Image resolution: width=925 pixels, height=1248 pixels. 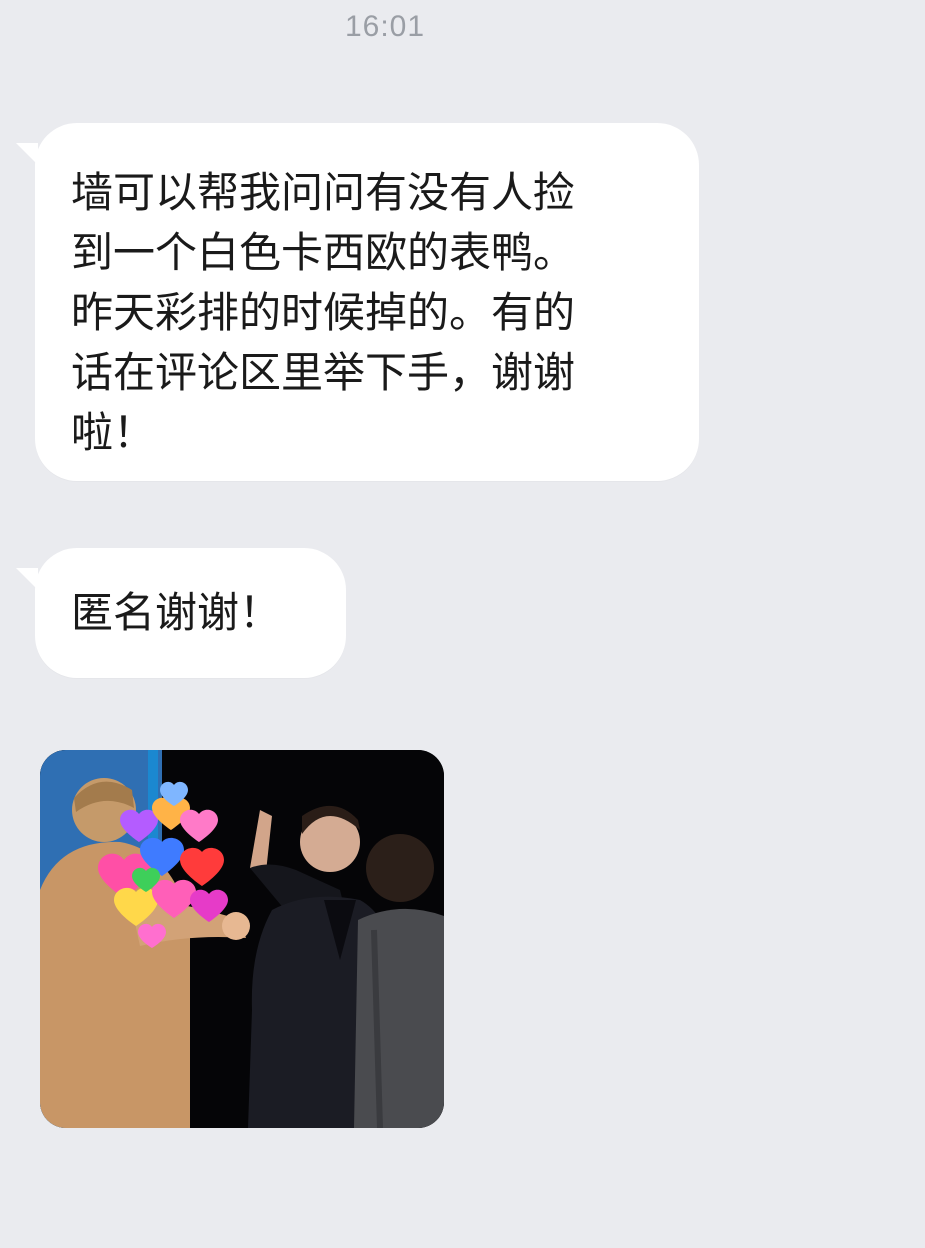 I want to click on meme-image, so click(x=242, y=939).